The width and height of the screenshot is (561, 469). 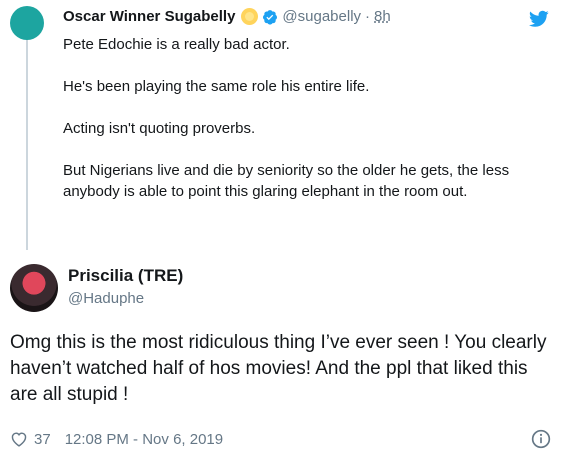 What do you see at coordinates (176, 44) in the screenshot?
I see `parent-paragraph: Pete Edochie is a really bad actor.` at bounding box center [176, 44].